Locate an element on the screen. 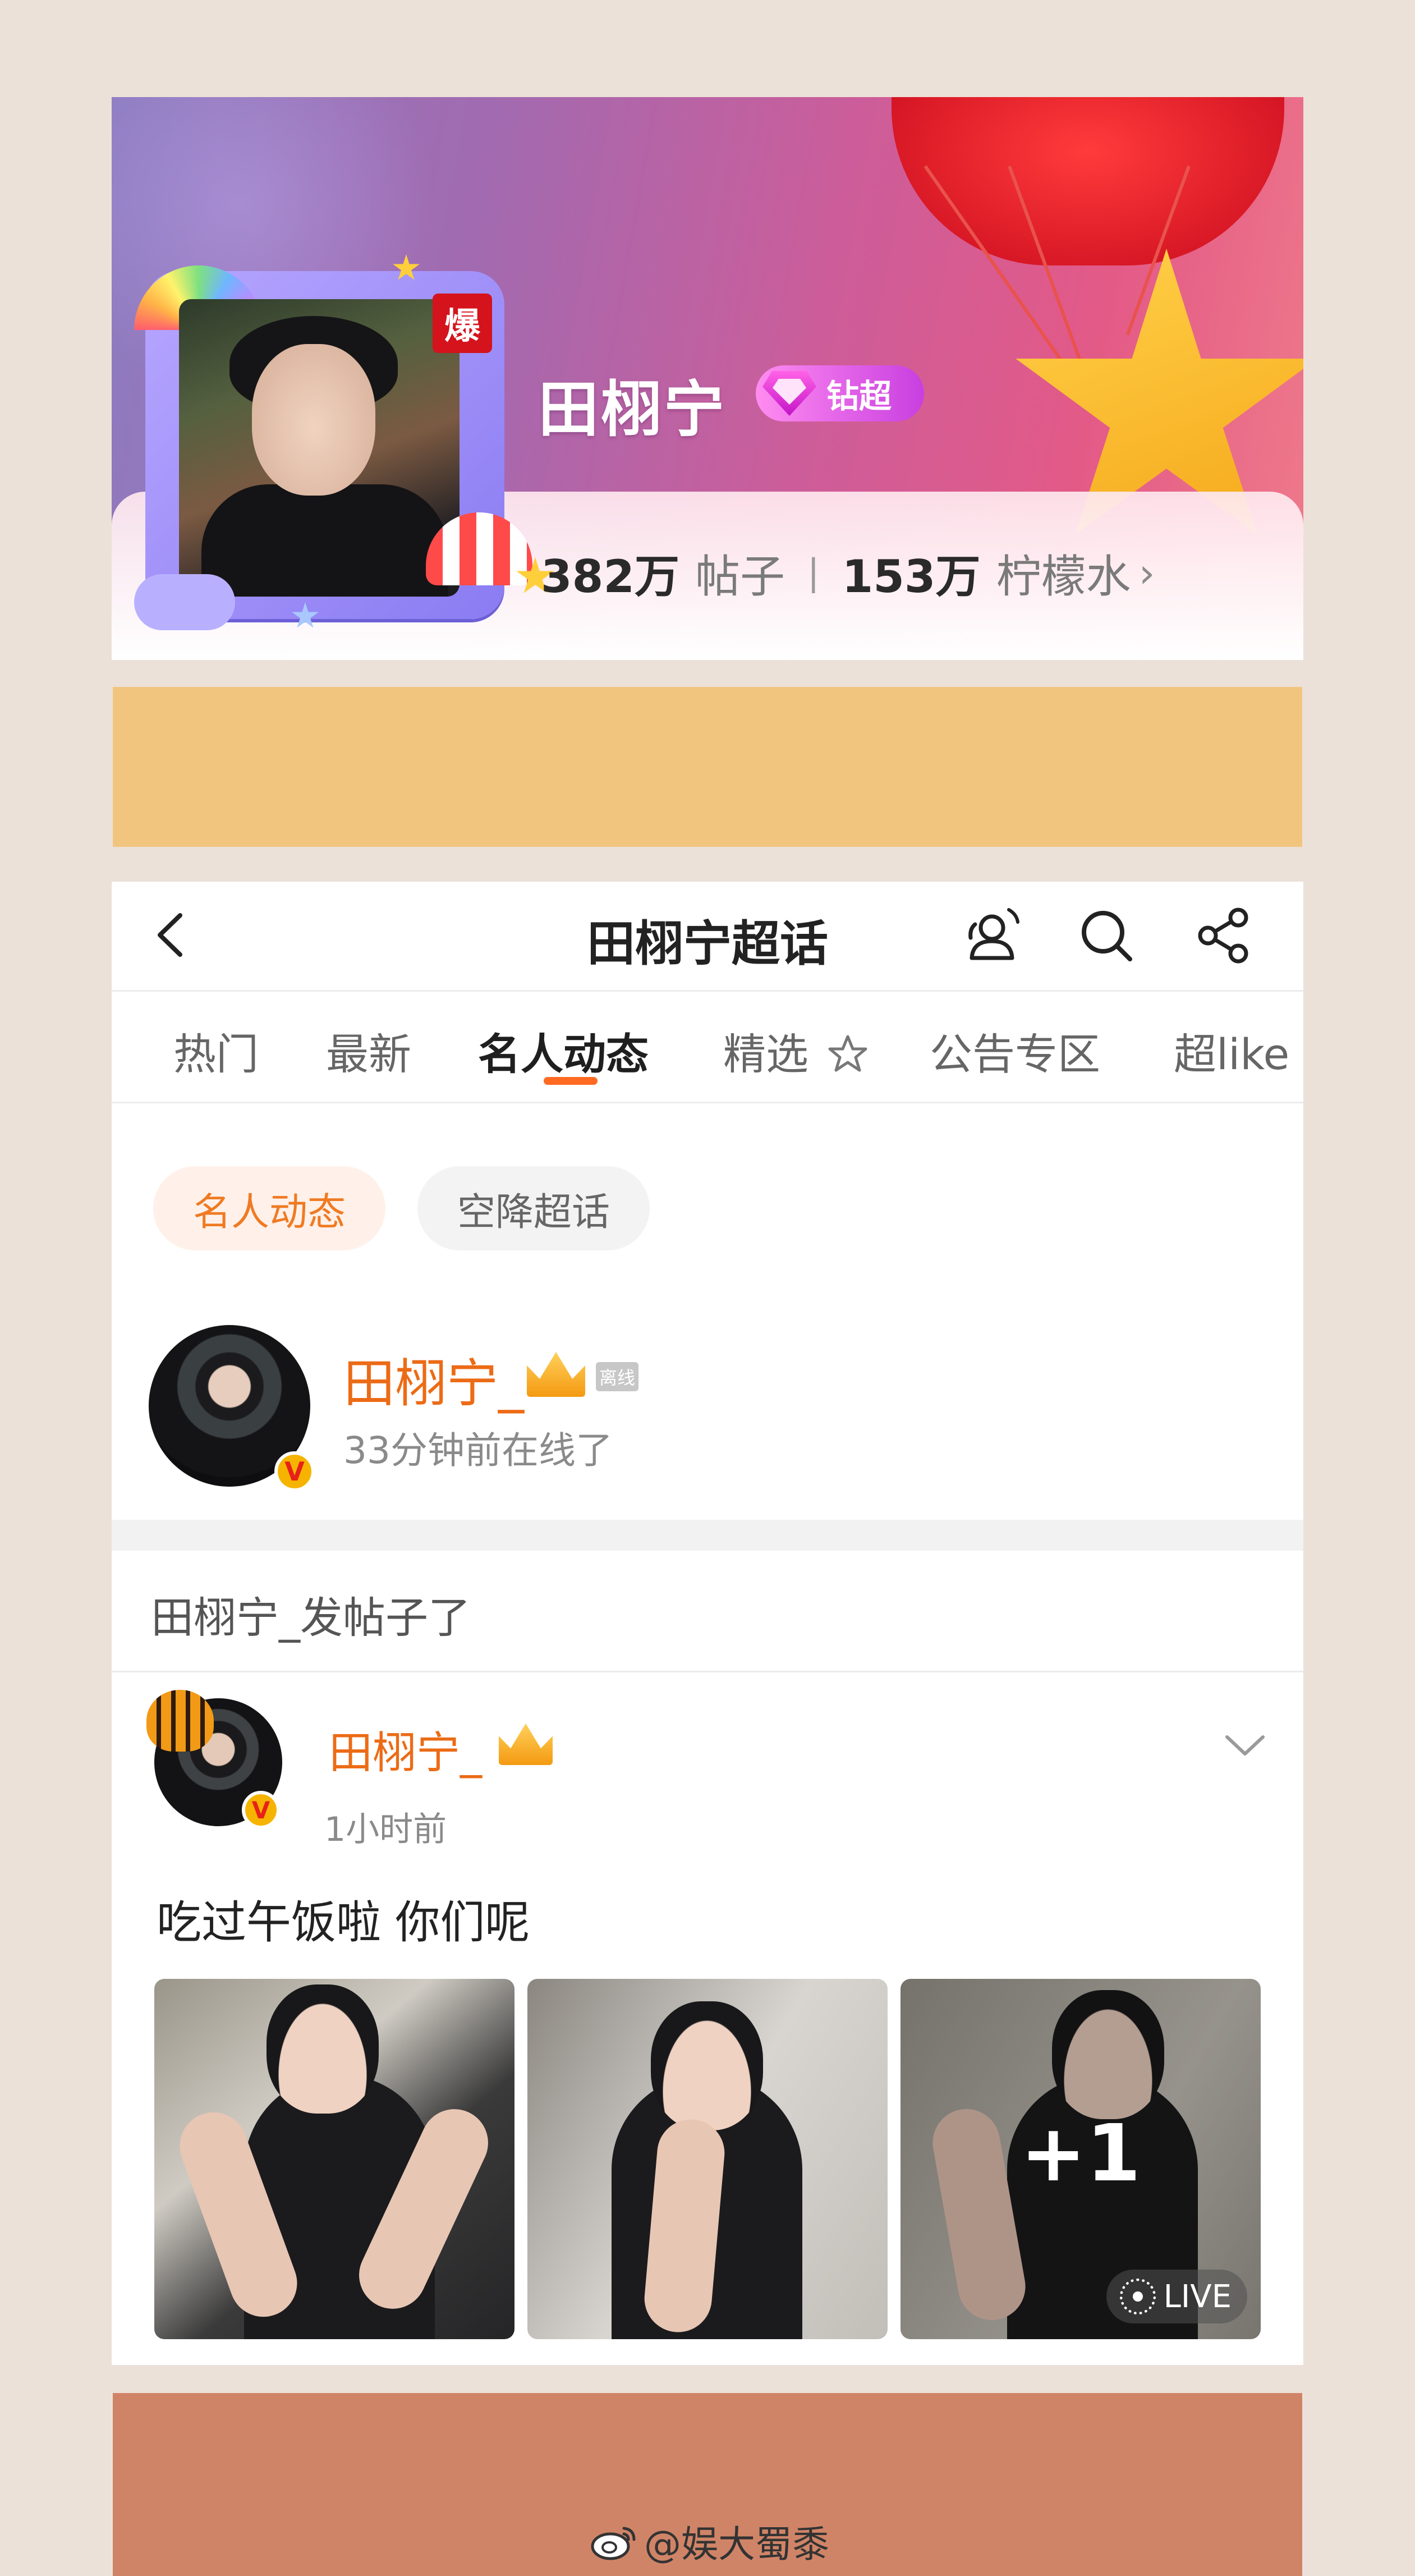  topic-stats: 382万 帖子 | 153万 柠檬水 › is located at coordinates (848, 573).